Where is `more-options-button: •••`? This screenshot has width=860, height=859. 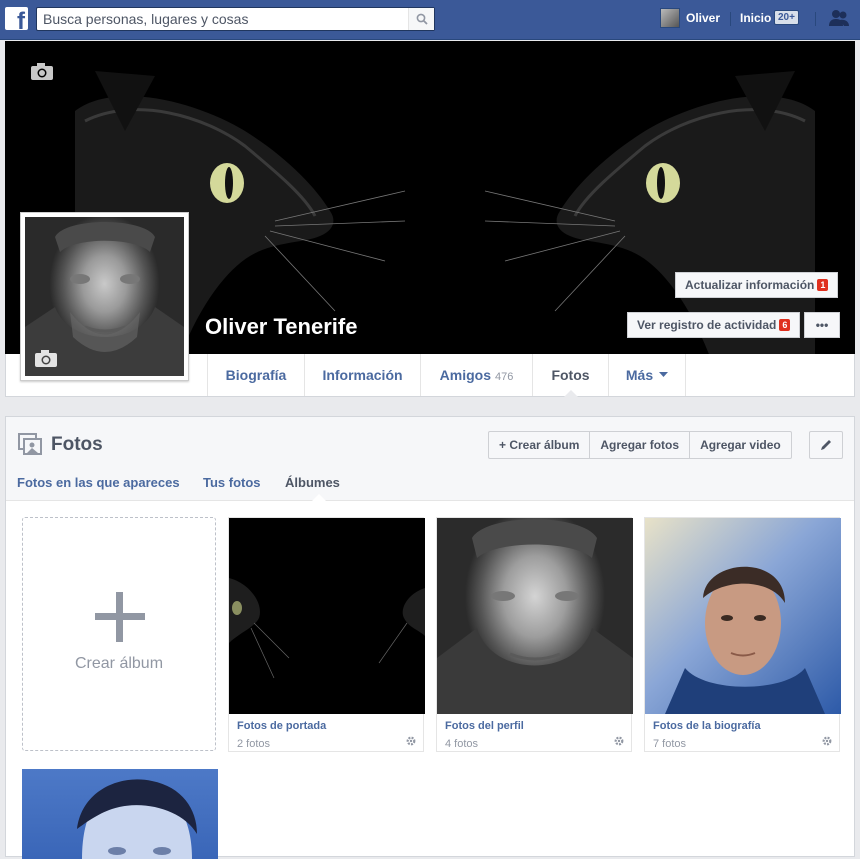
more-options-button: ••• is located at coordinates (822, 325).